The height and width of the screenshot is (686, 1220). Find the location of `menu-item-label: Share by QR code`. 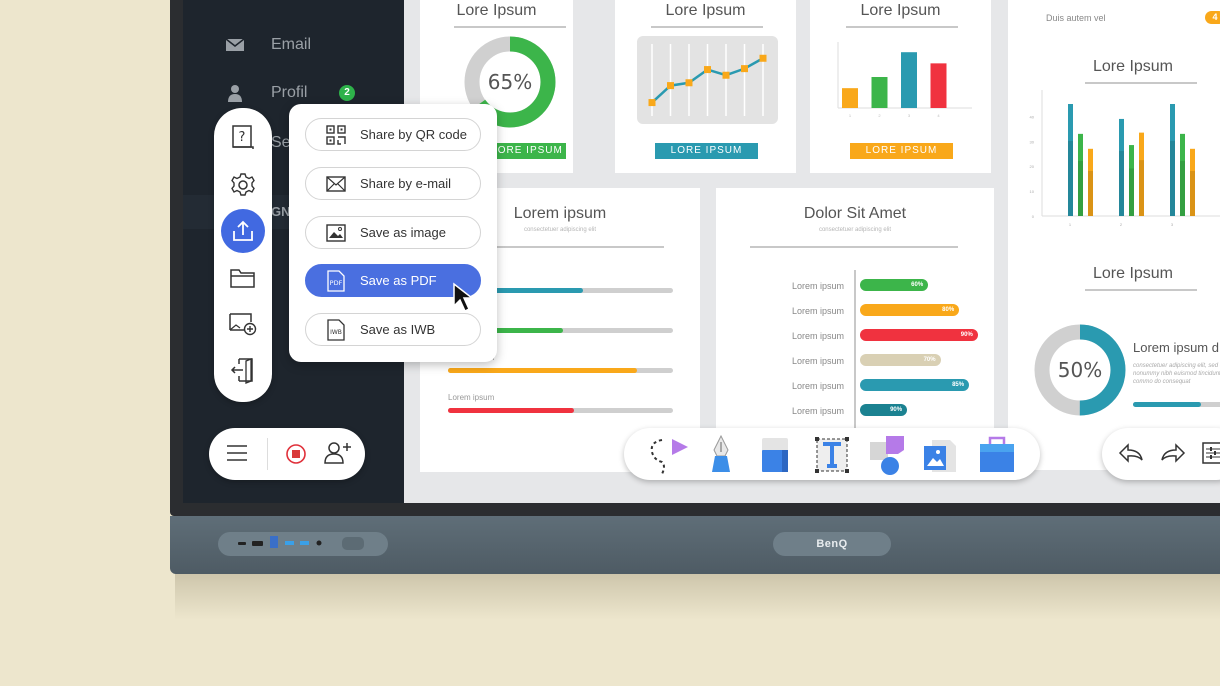

menu-item-label: Share by QR code is located at coordinates (413, 134).